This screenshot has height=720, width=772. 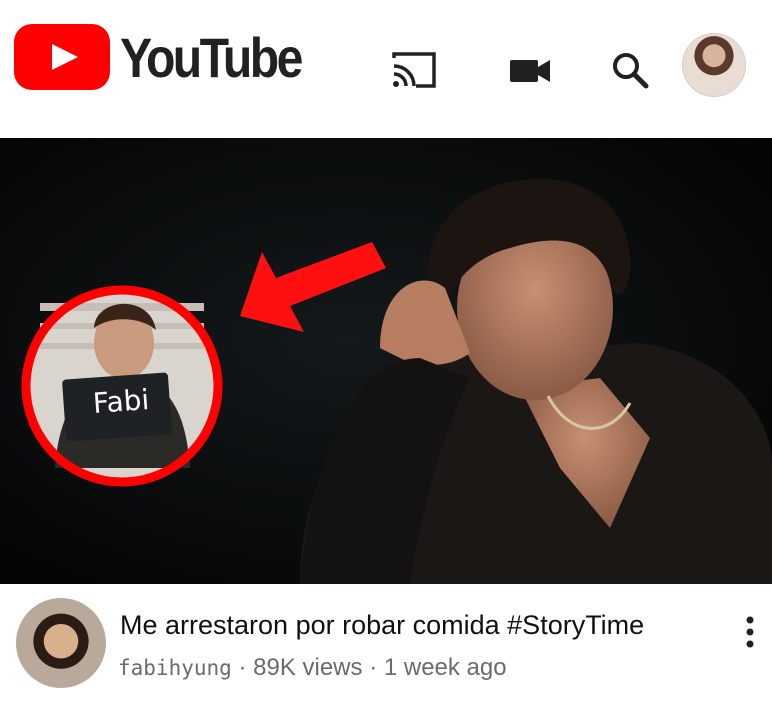 What do you see at coordinates (300, 667) in the screenshot?
I see `view-count: · 89K views` at bounding box center [300, 667].